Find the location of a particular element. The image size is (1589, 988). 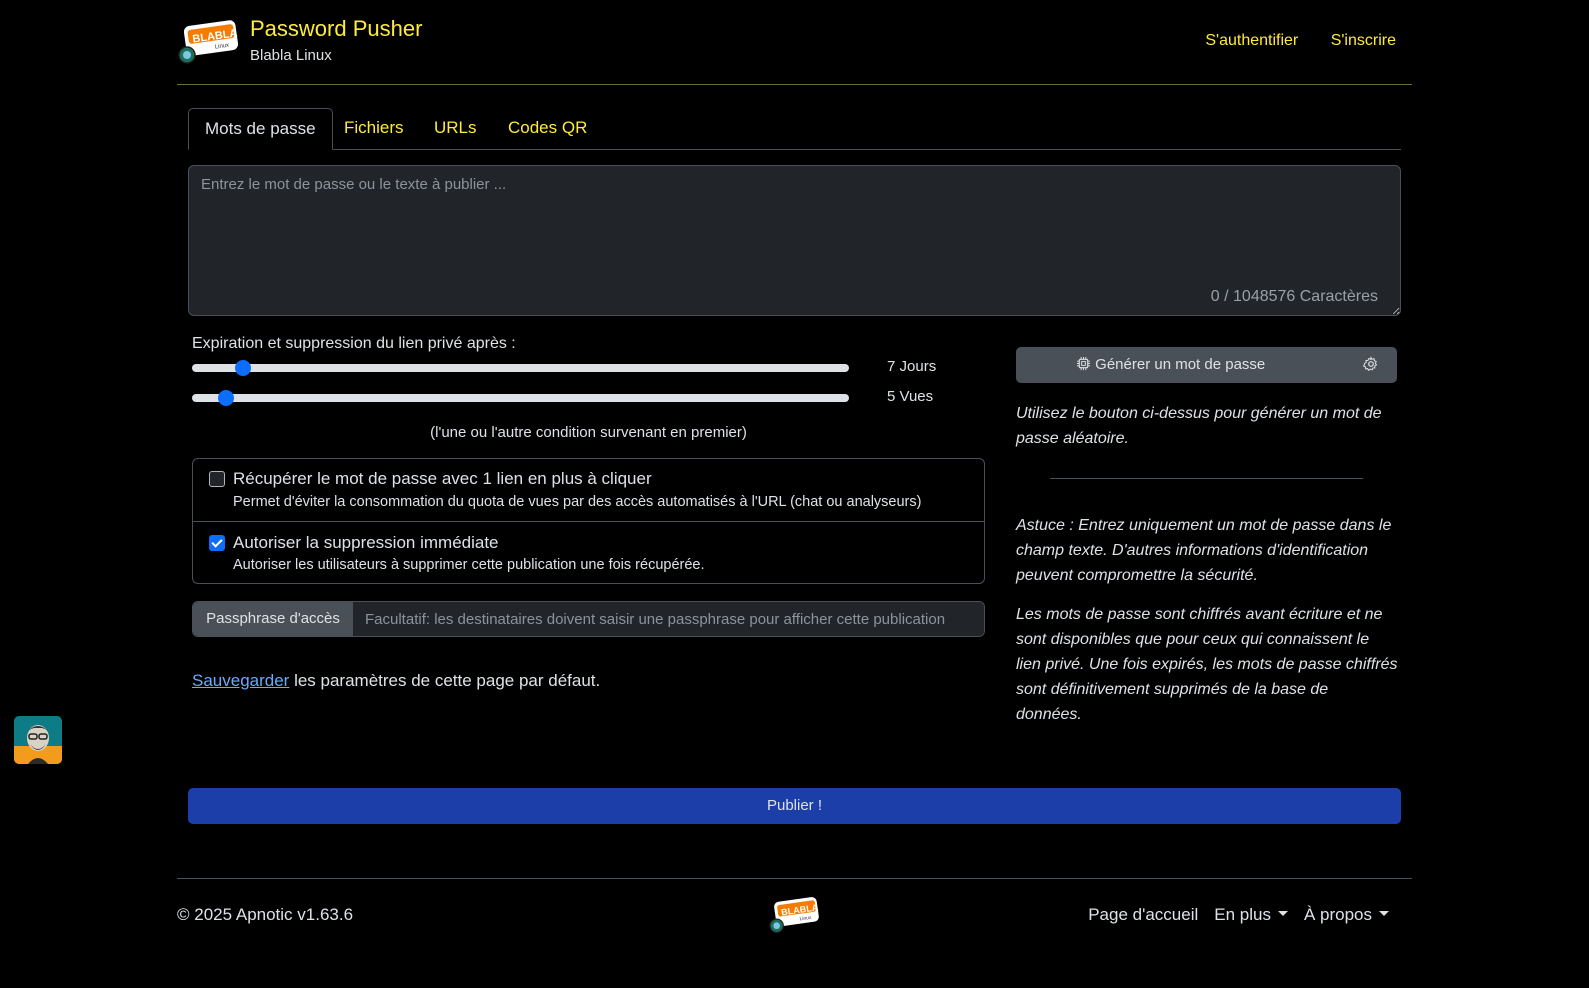

deletable-checkbox is located at coordinates (217, 543).